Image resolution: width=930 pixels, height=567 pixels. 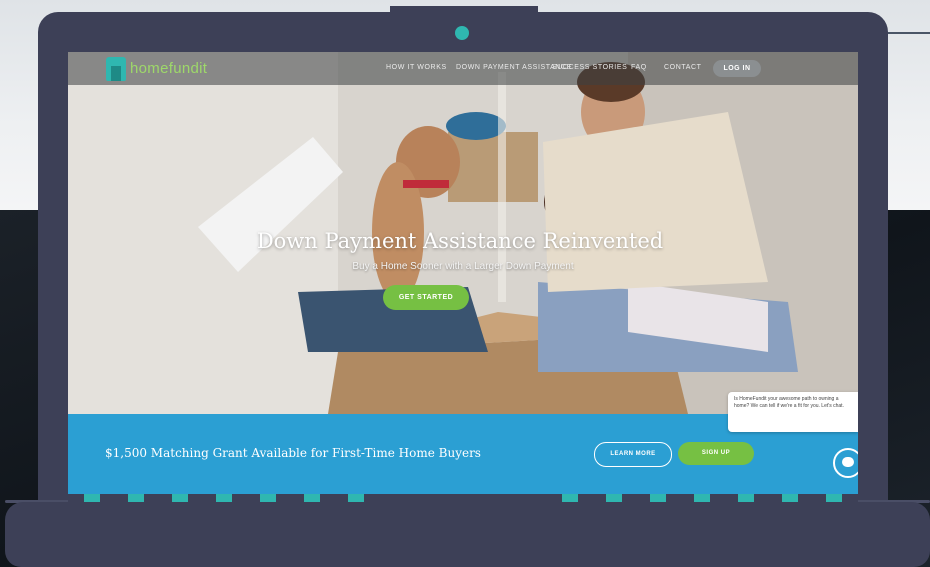 What do you see at coordinates (416, 67) in the screenshot?
I see `nav-item-how-it-works: HOW IT WORKS` at bounding box center [416, 67].